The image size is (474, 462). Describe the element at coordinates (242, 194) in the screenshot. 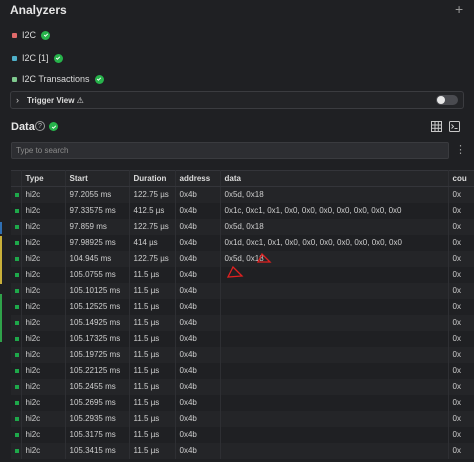

I see `table-row: hi2c 97.2055 ms 122.75 µs 0x4b 0x5d, 0x18 0x` at that location.